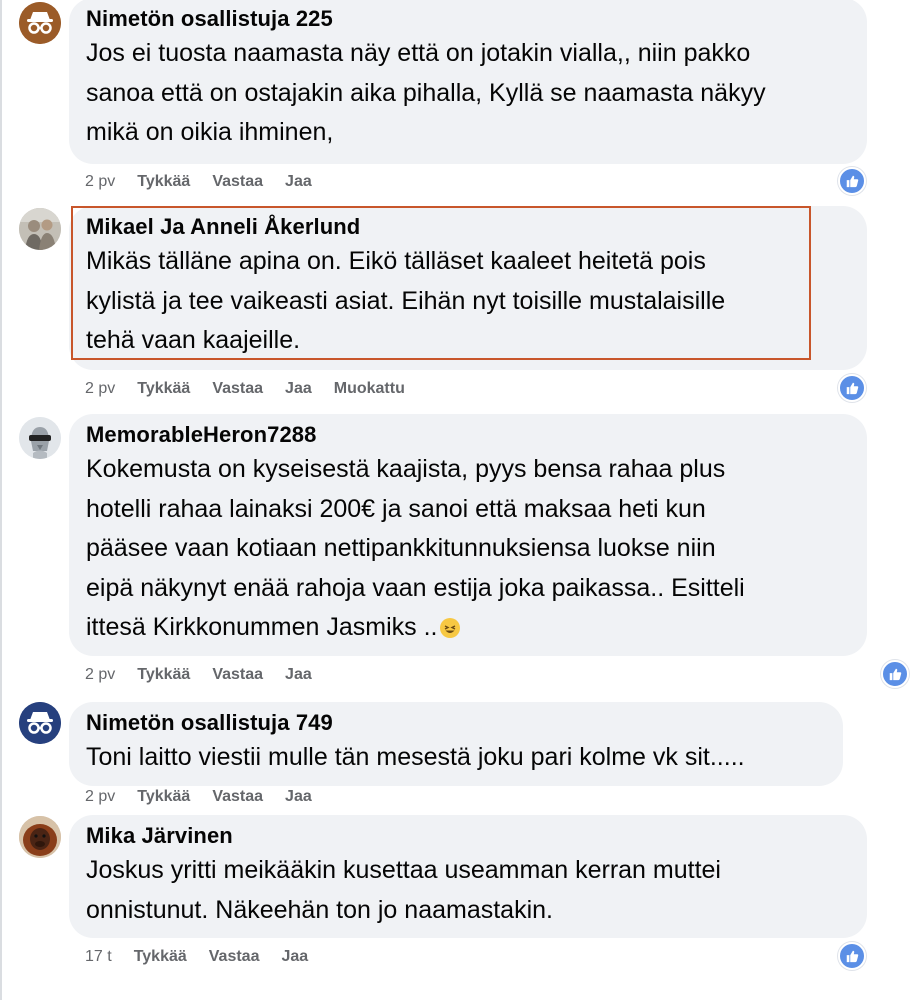 This screenshot has height=1000, width=924. Describe the element at coordinates (40, 438) in the screenshot. I see `animal-avatar-icon` at that location.